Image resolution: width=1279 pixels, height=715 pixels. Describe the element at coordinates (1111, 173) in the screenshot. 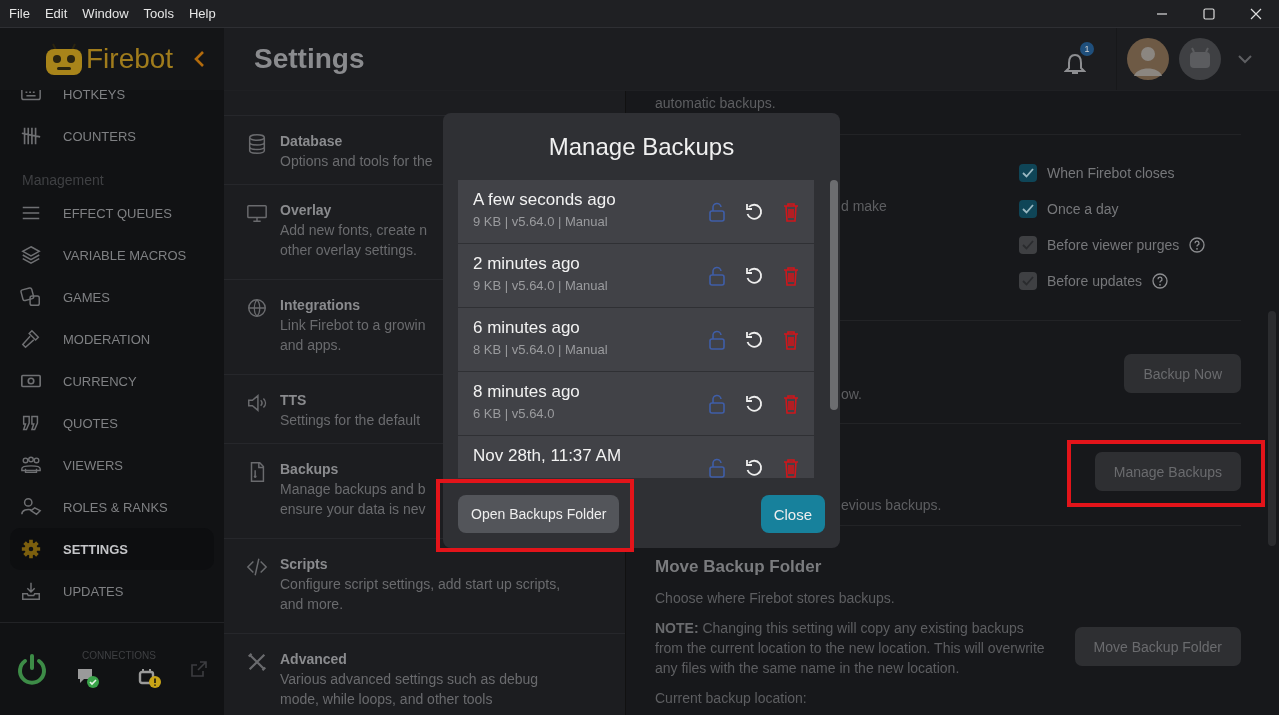

I see `checkbox-label: When Firebot closes` at that location.